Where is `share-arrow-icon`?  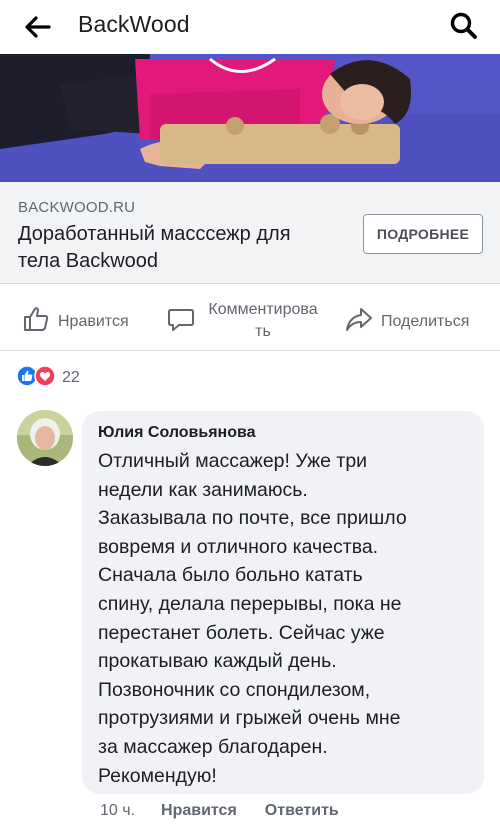
share-arrow-icon is located at coordinates (359, 321).